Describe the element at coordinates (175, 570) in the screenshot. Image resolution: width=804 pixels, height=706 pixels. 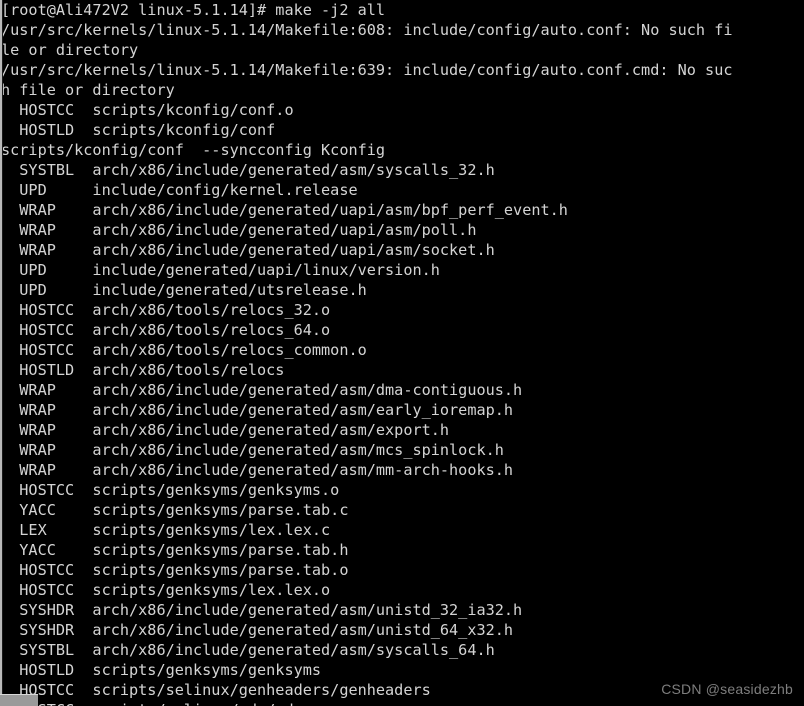
I see `terminal-line: HOSTCC scripts/genksyms/parse.tab.o` at that location.